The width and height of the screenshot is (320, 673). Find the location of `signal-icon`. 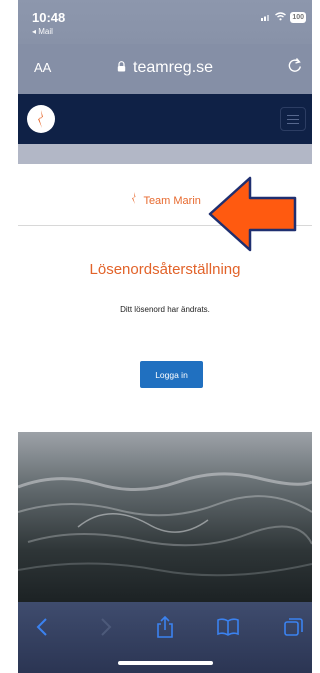

signal-icon is located at coordinates (266, 18).